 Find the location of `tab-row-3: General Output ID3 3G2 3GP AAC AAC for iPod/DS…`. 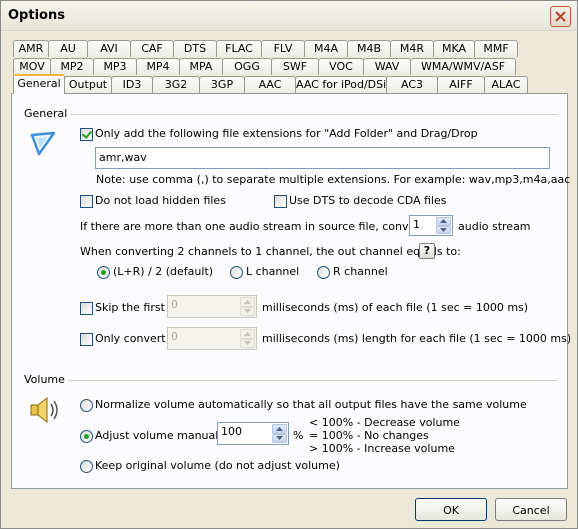

tab-row-3: General Output ID3 3G2 3GP AAC AAC for iPod/DS… is located at coordinates (270, 84).